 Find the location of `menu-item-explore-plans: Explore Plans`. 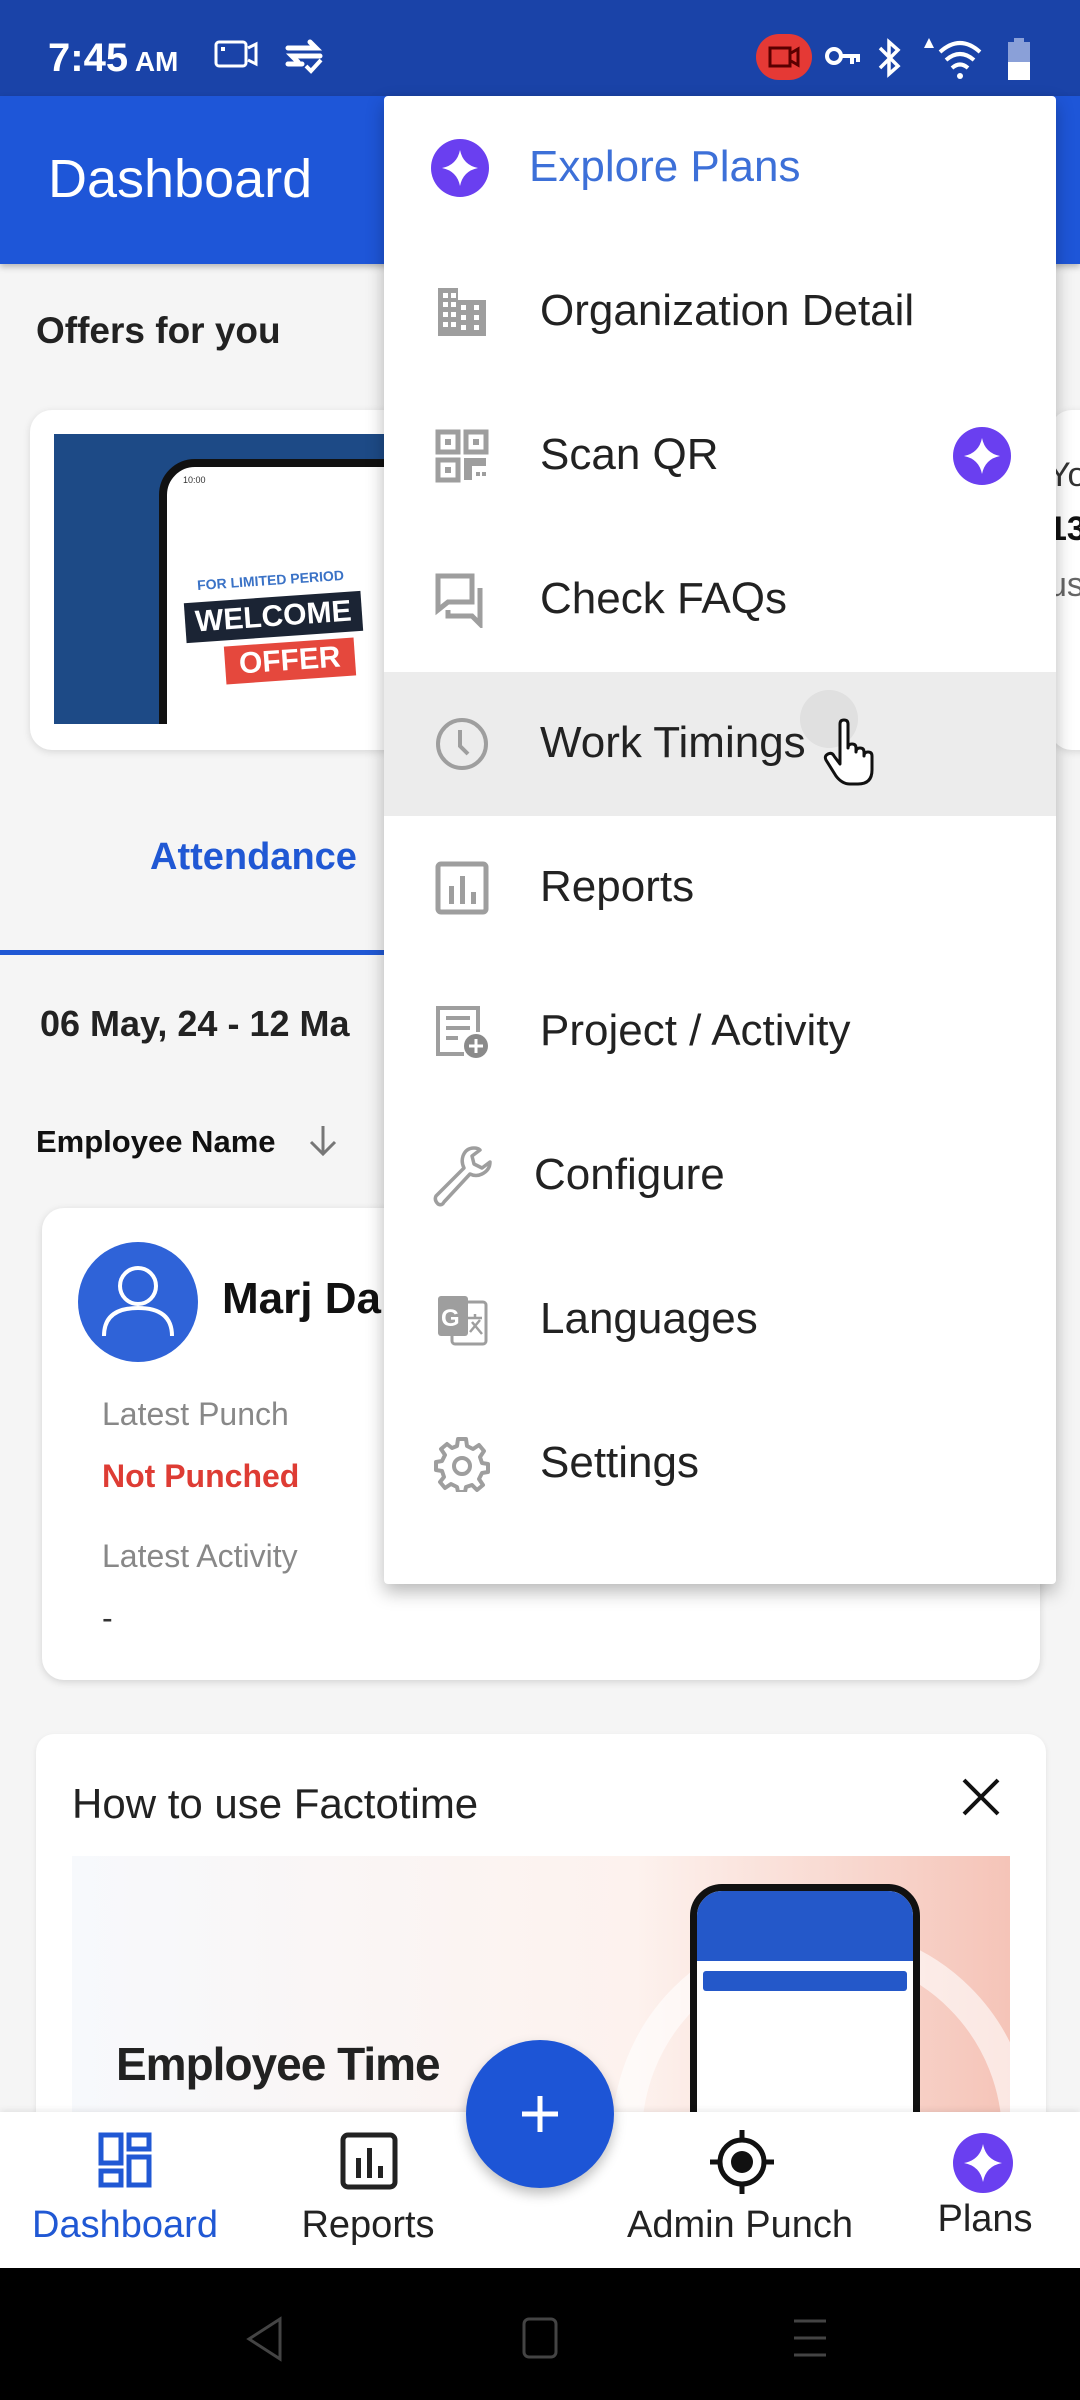

menu-item-explore-plans: Explore Plans is located at coordinates (720, 168).